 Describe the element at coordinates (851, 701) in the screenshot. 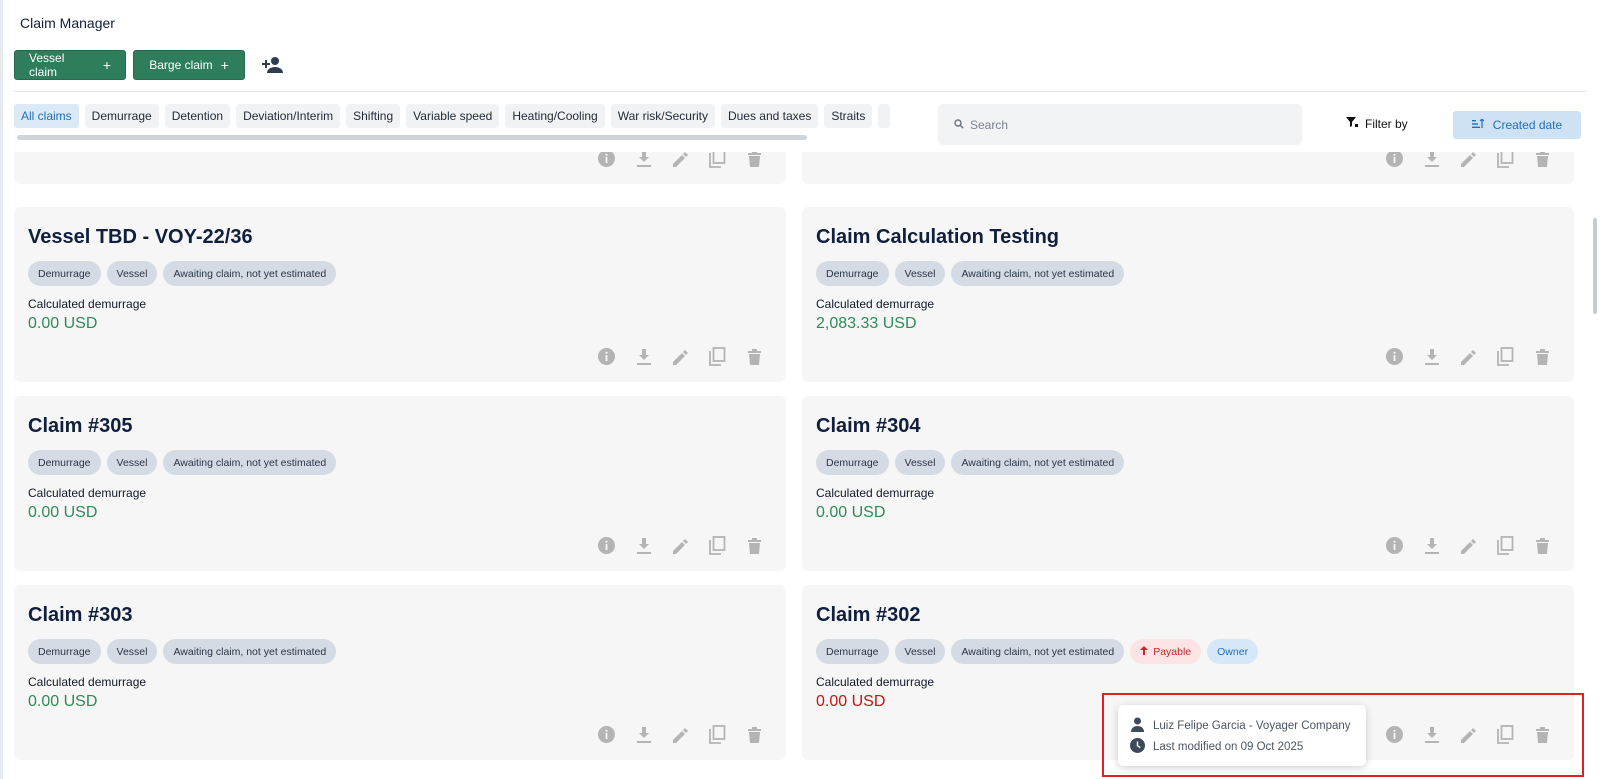

I see `calculated-amount: 0.00 USD` at that location.